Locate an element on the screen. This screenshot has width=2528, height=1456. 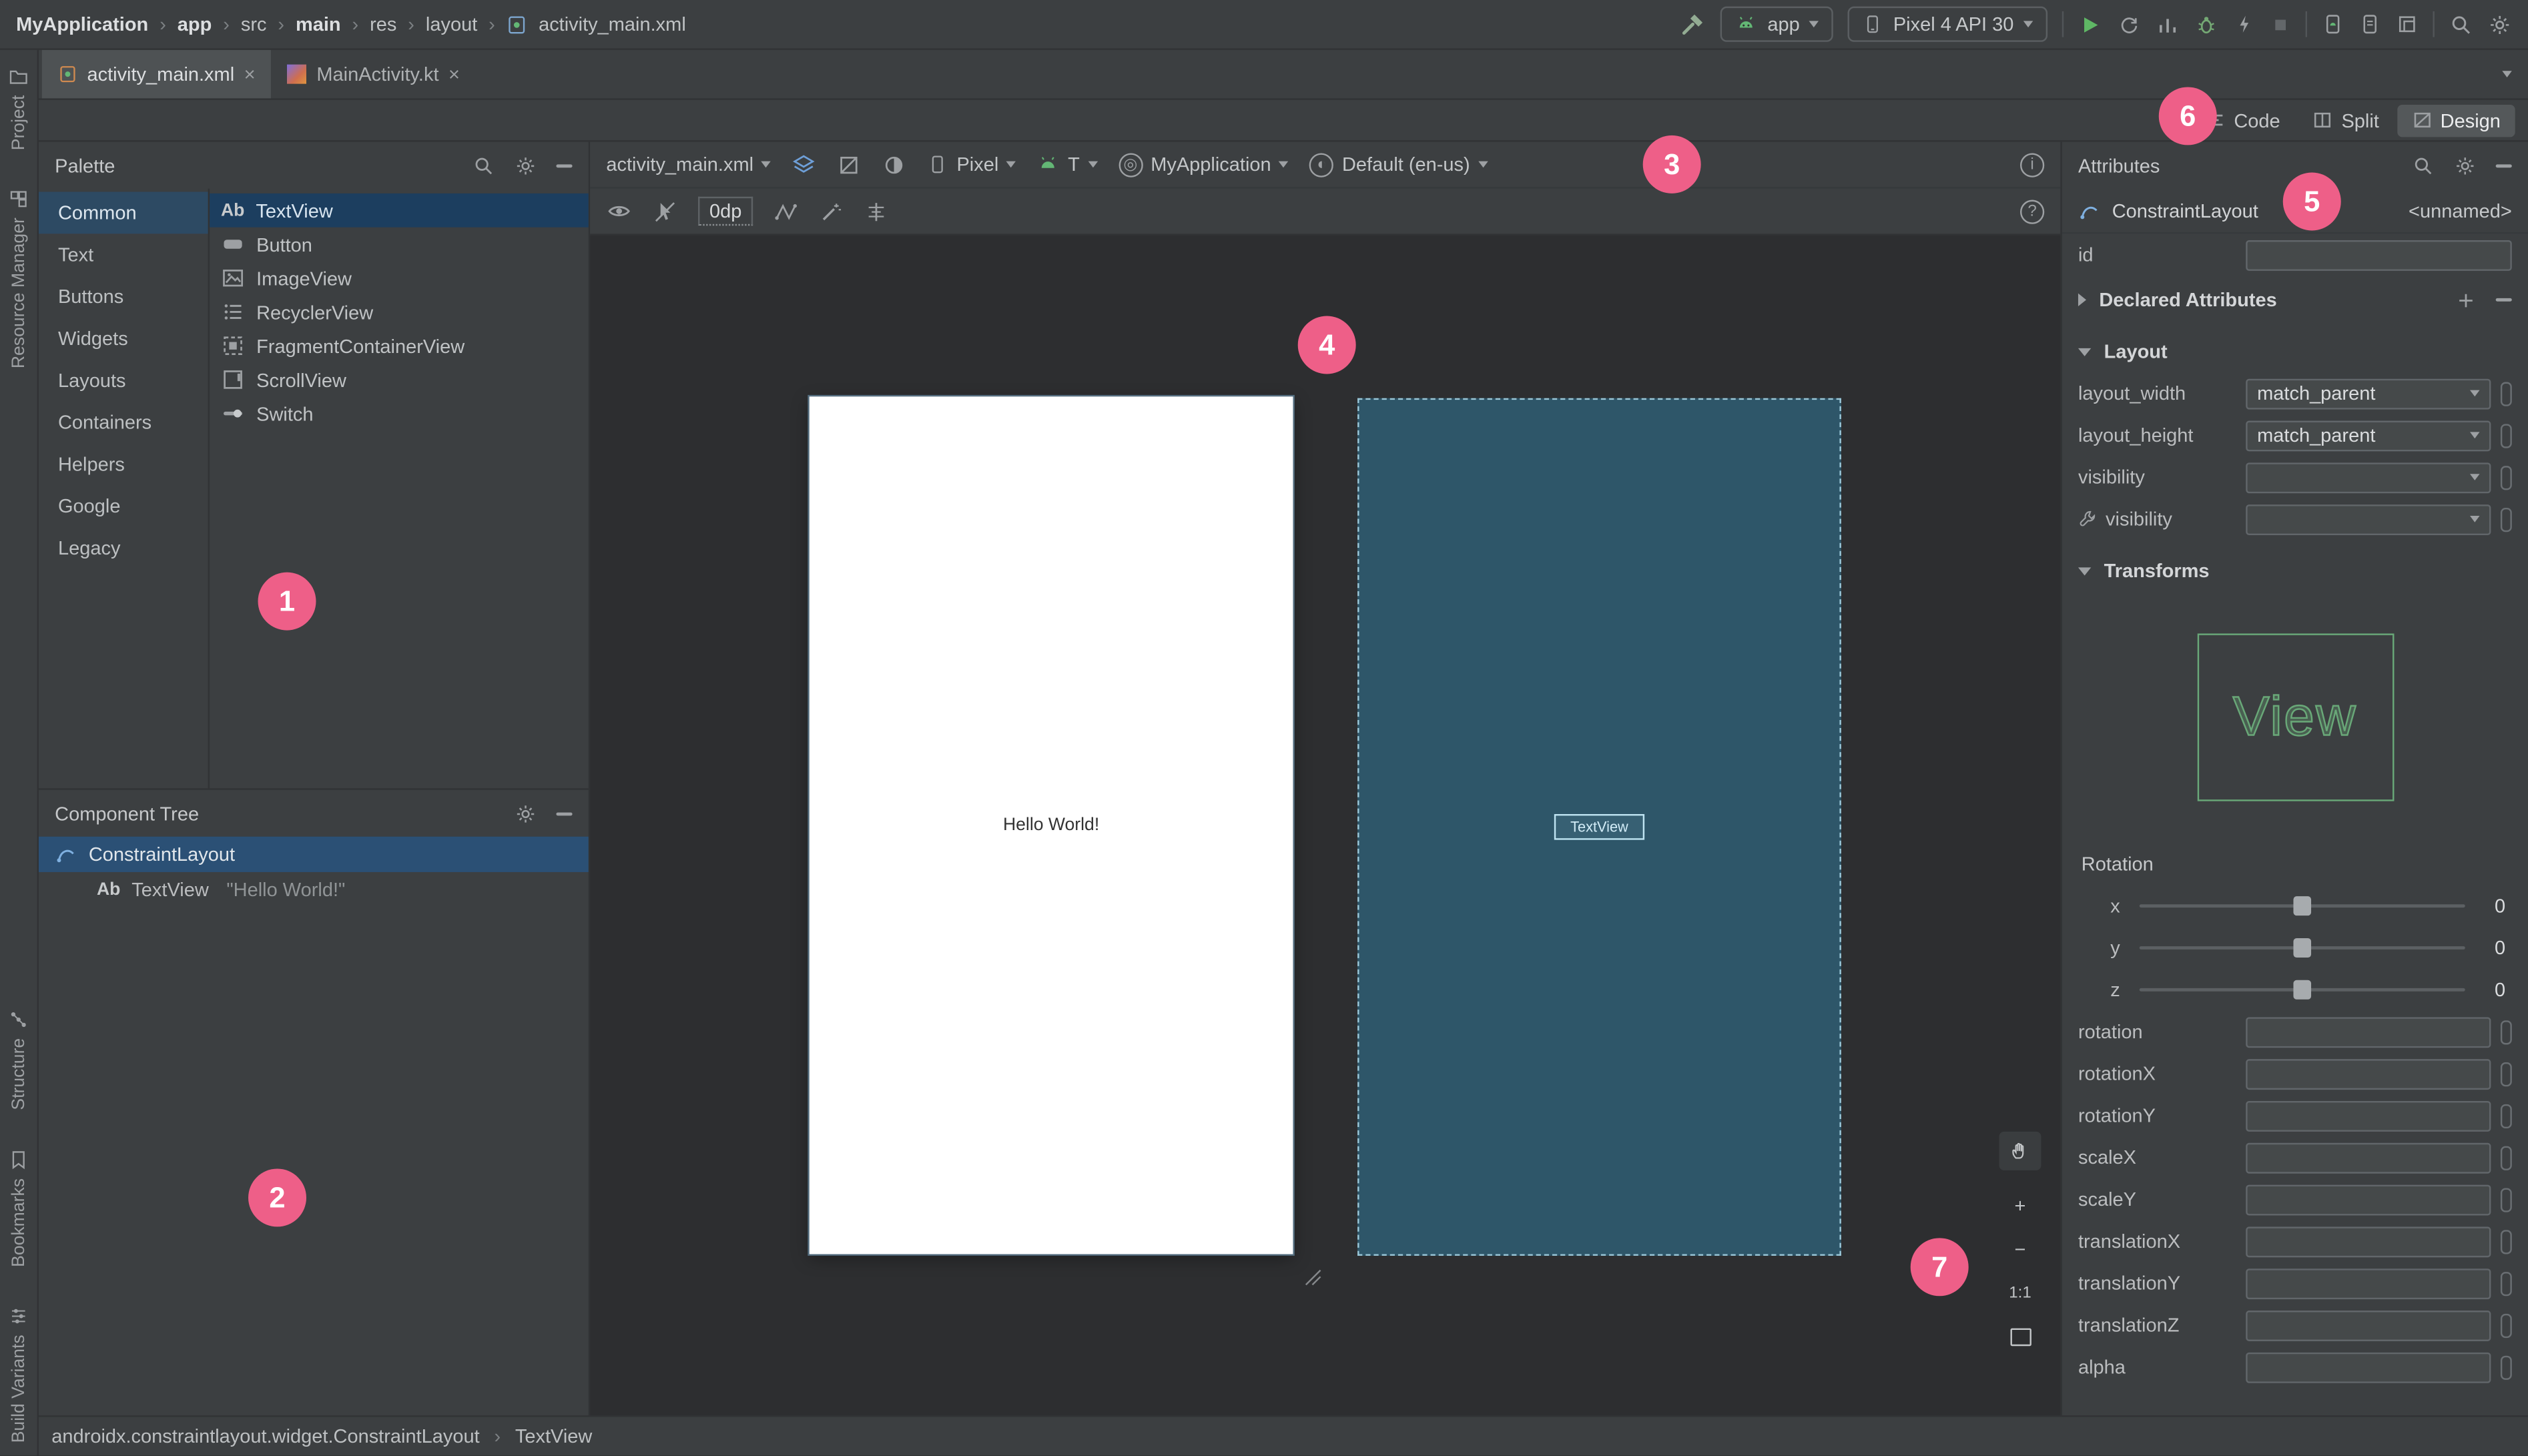
sidebar-item-bookmarks: Bookmarks is located at coordinates (18, 1208).